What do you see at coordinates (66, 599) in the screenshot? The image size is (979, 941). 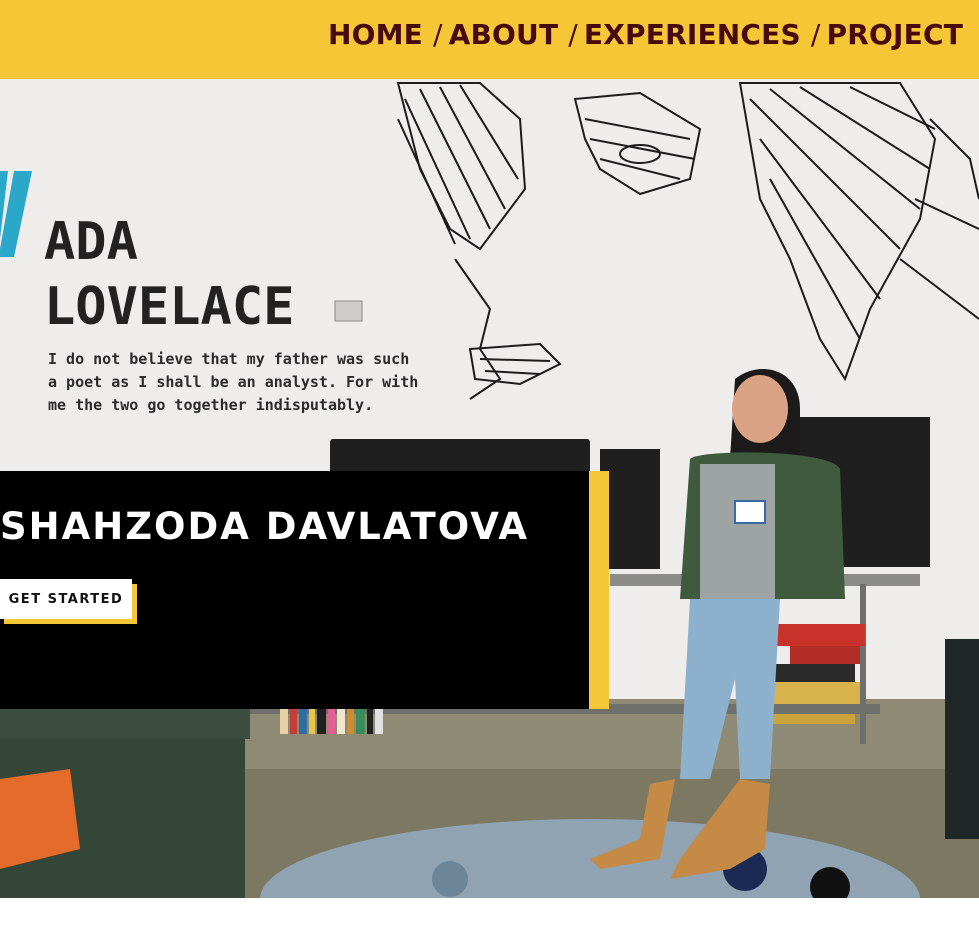 I see `get-started-button: GET STARTED` at bounding box center [66, 599].